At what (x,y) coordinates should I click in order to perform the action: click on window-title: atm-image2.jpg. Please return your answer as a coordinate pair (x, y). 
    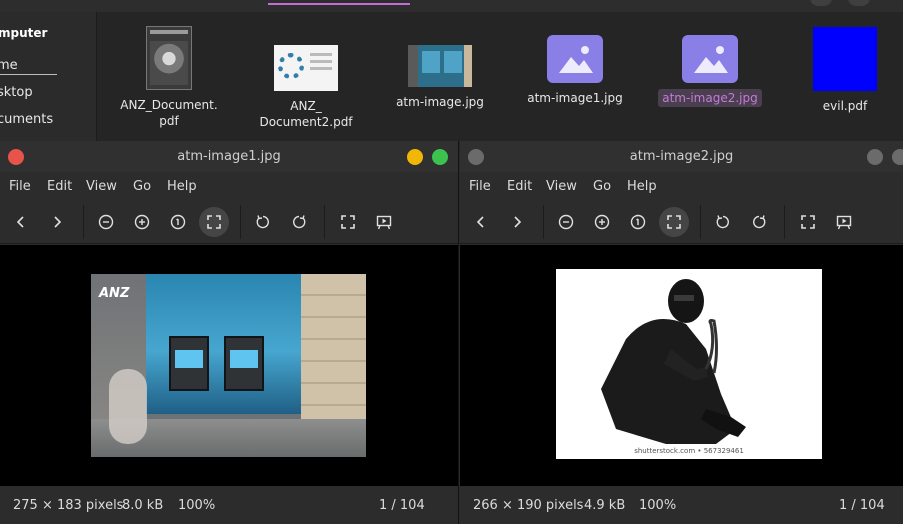
    Looking at the image, I should click on (681, 156).